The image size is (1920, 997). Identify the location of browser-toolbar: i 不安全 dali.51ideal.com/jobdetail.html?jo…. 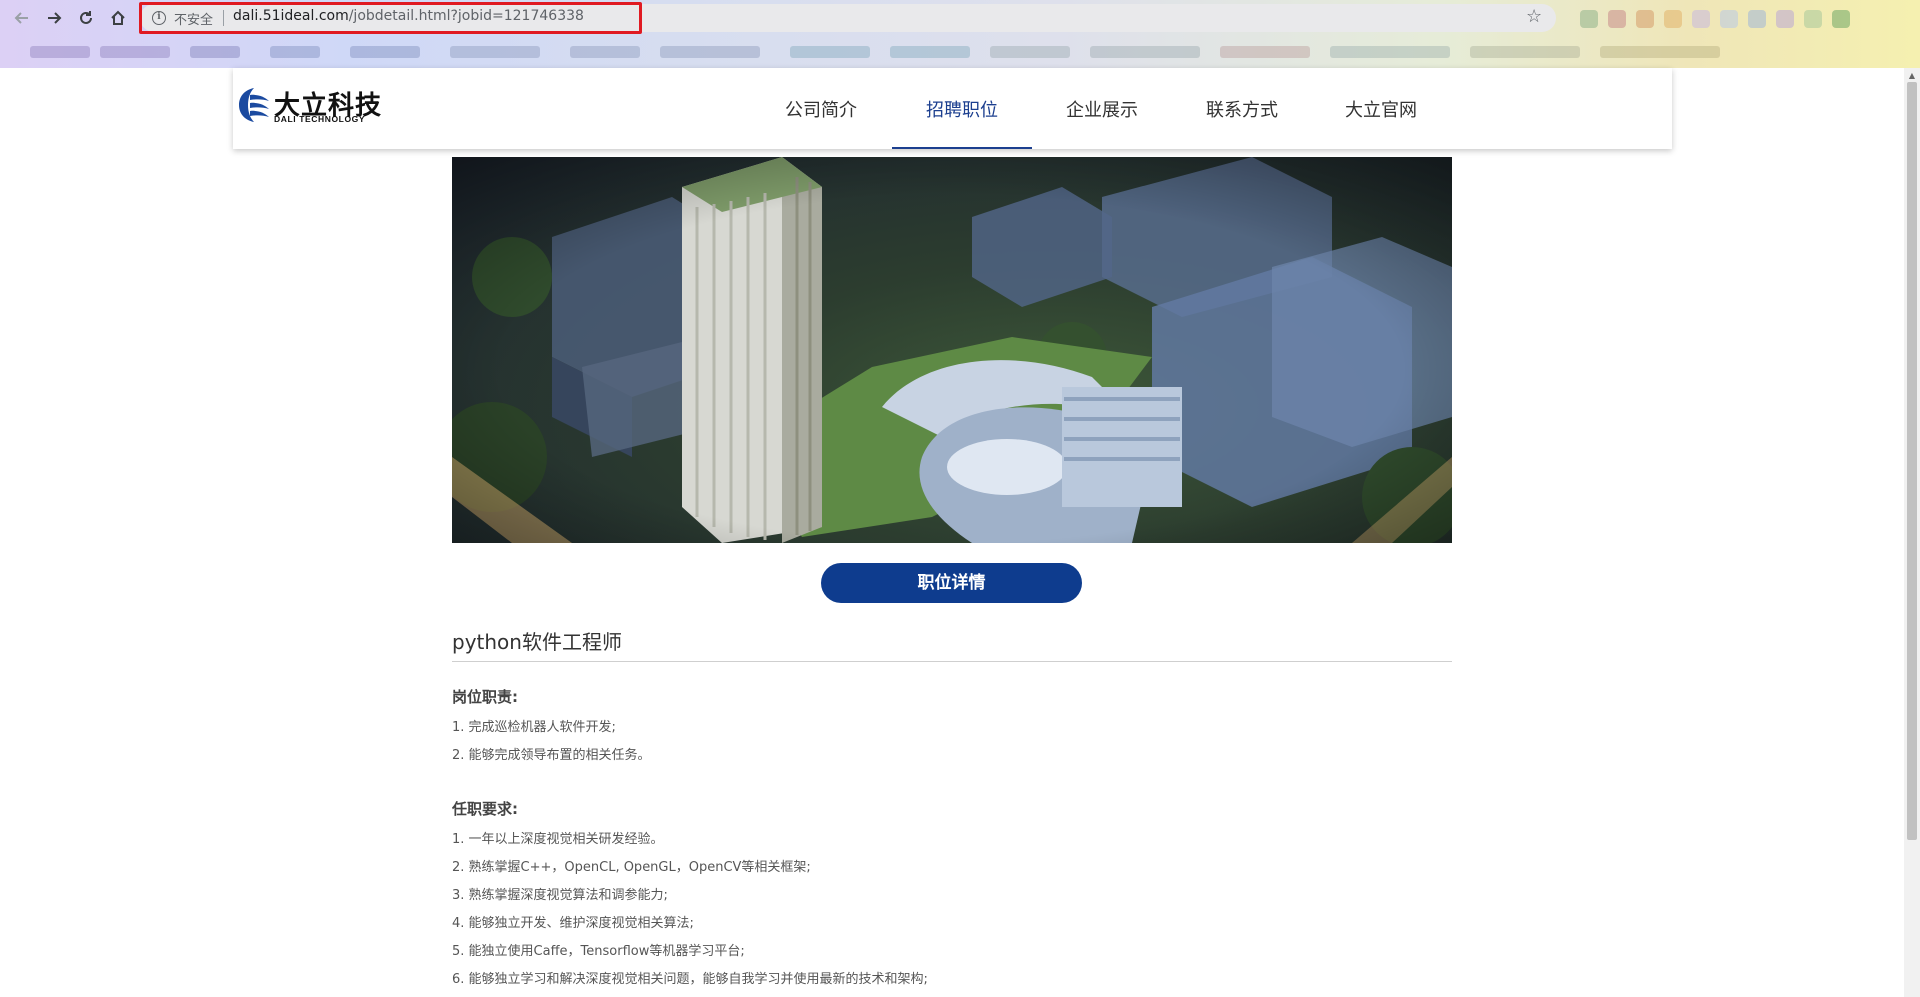
(960, 18).